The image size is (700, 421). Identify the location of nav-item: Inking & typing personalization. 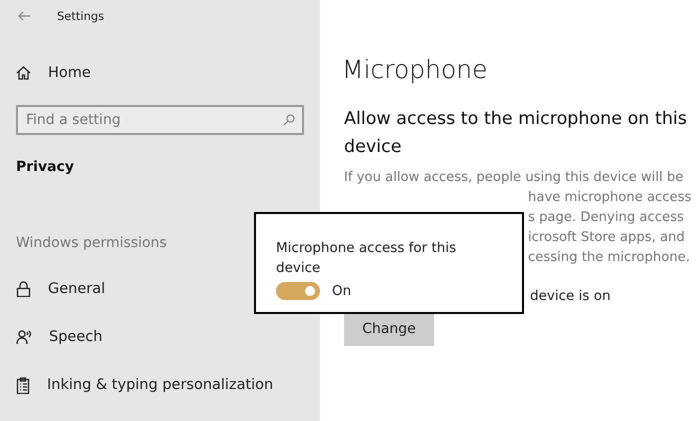
(160, 385).